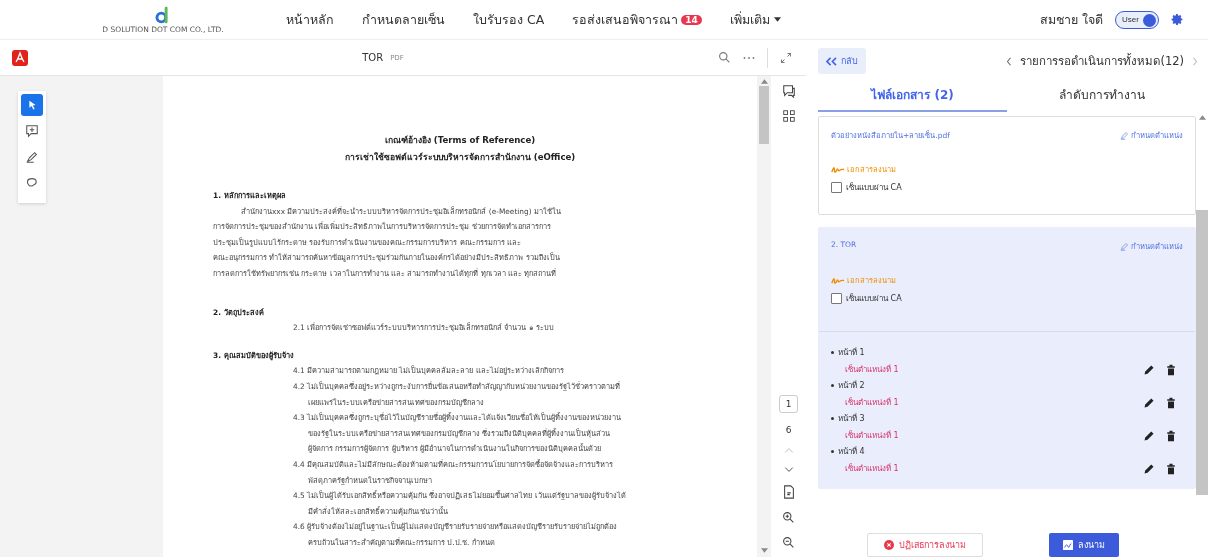  I want to click on zoom-out-icon, so click(788, 542).